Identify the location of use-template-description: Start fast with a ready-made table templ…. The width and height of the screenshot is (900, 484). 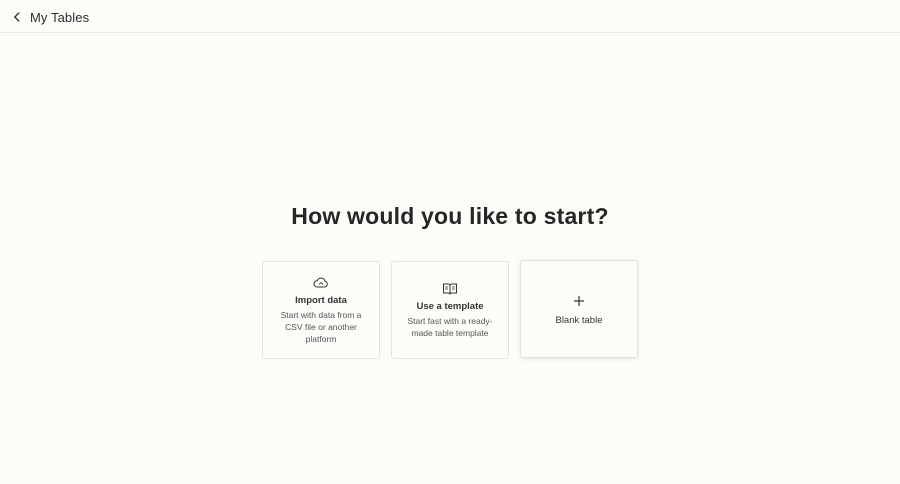
(450, 327).